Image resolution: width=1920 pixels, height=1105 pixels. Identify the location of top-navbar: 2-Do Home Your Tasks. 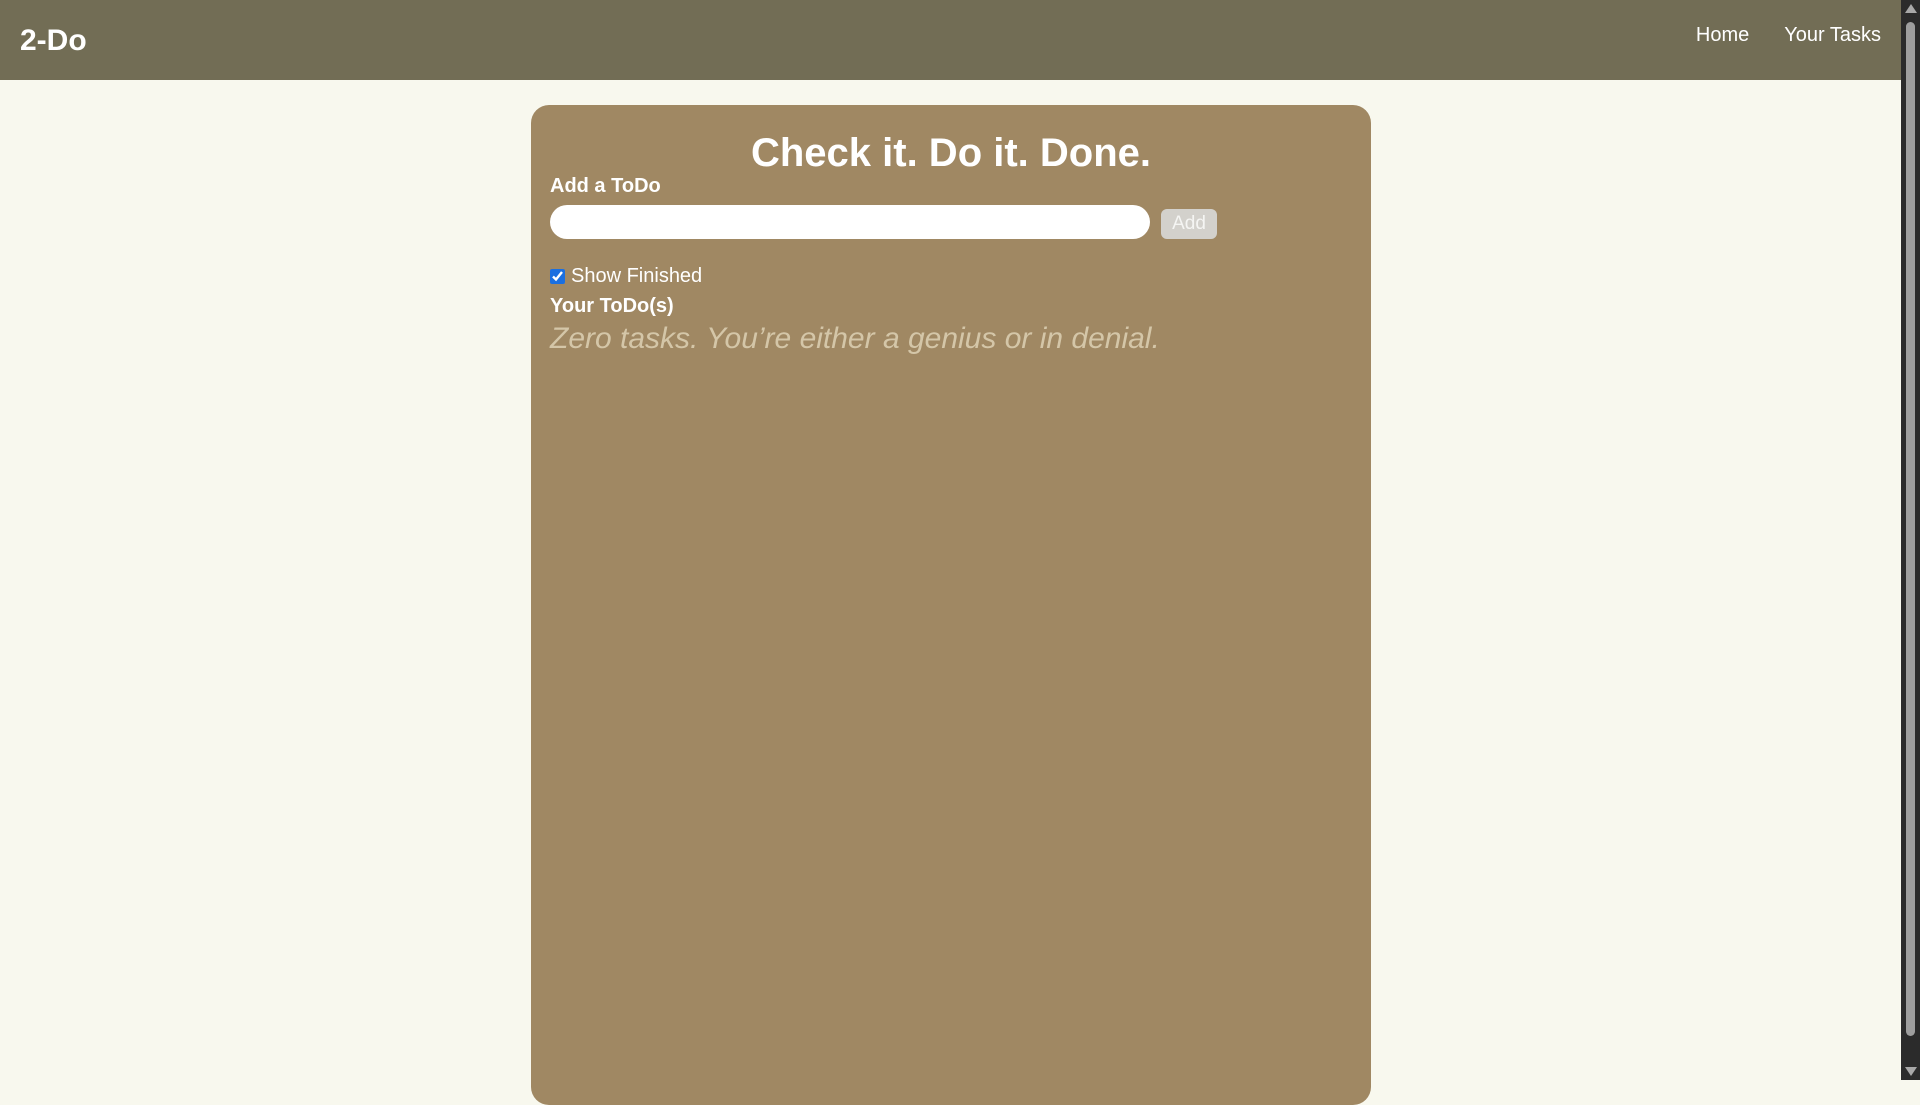
(950, 40).